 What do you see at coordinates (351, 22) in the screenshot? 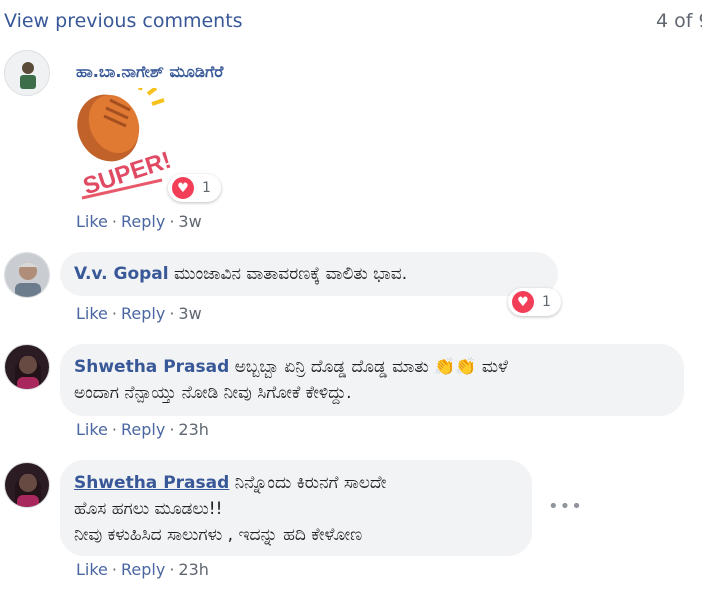
I see `comments-header: View previous comments 4 of 9` at bounding box center [351, 22].